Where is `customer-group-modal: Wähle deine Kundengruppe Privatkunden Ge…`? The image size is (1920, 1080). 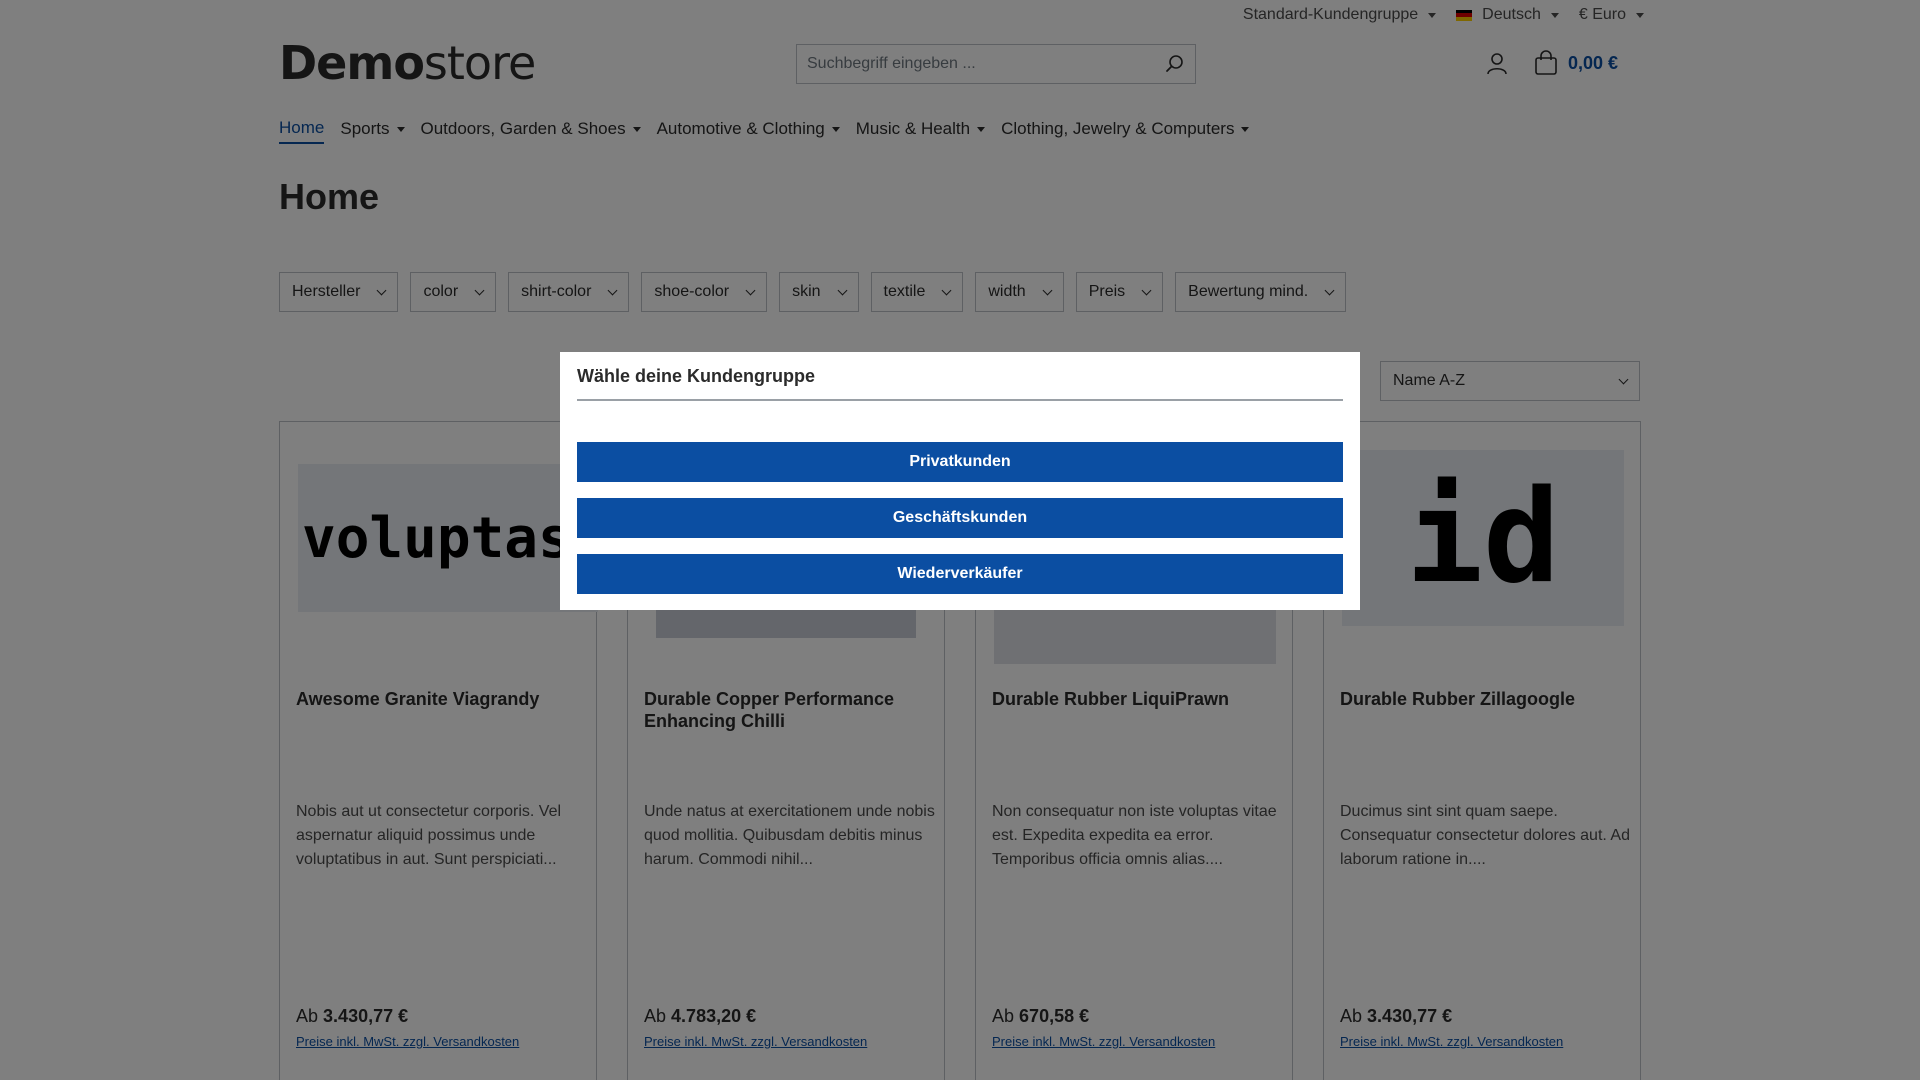
customer-group-modal: Wähle deine Kundengruppe Privatkunden Ge… is located at coordinates (960, 481).